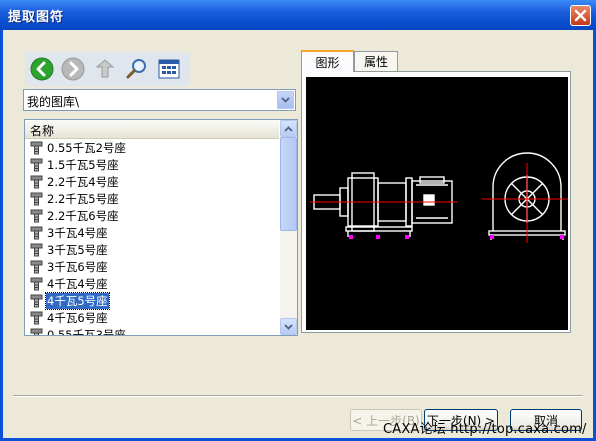  What do you see at coordinates (77, 300) in the screenshot?
I see `list-item-label: 4千瓦5号座` at bounding box center [77, 300].